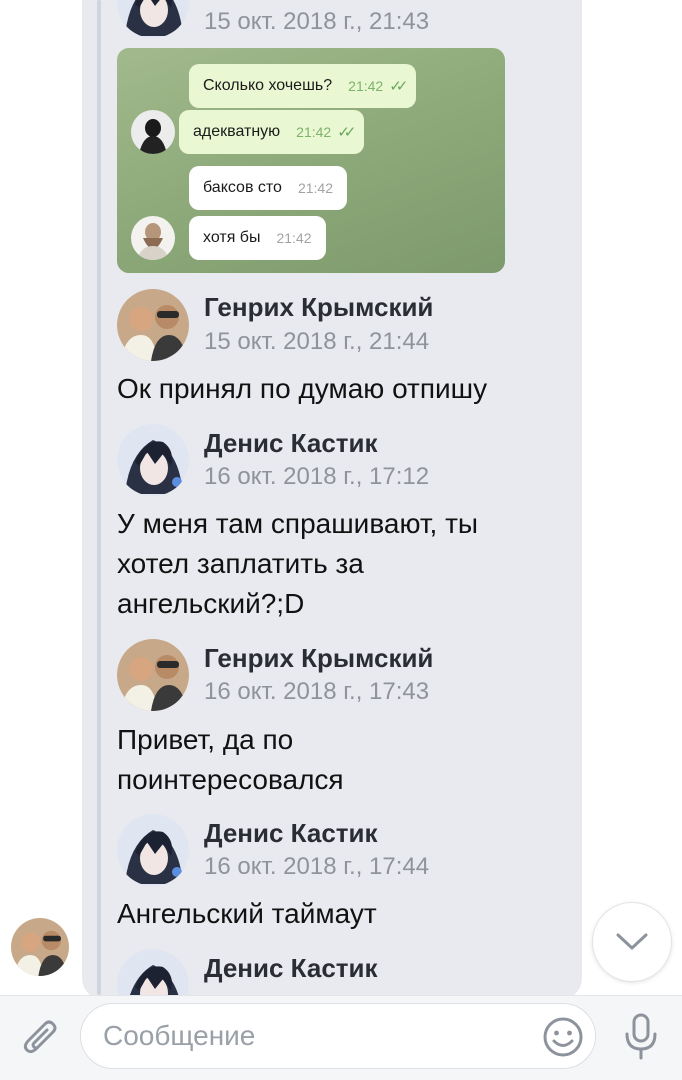 This screenshot has height=1080, width=682. I want to click on microphone-icon, so click(641, 1036).